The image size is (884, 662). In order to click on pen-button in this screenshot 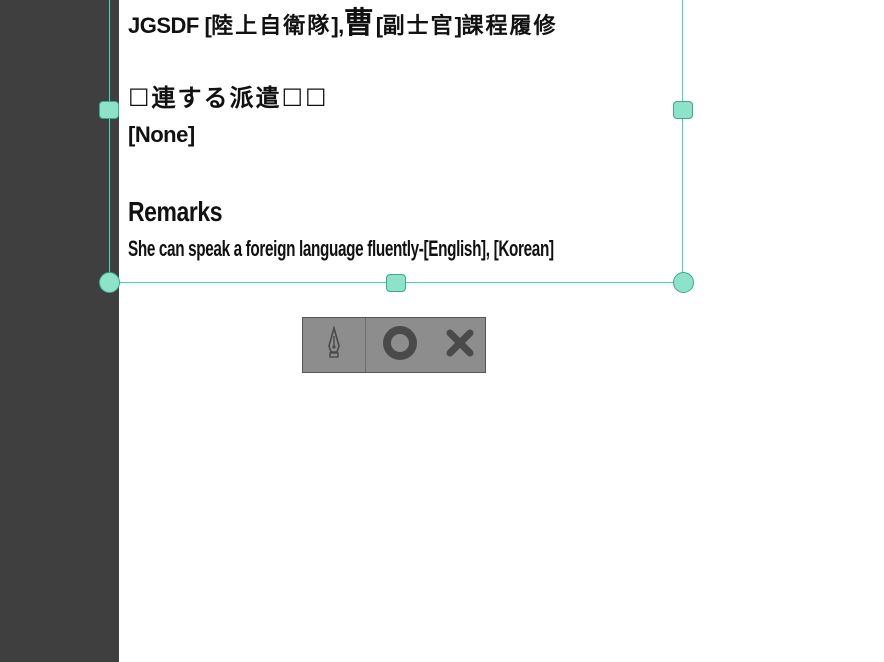, I will do `click(334, 345)`.